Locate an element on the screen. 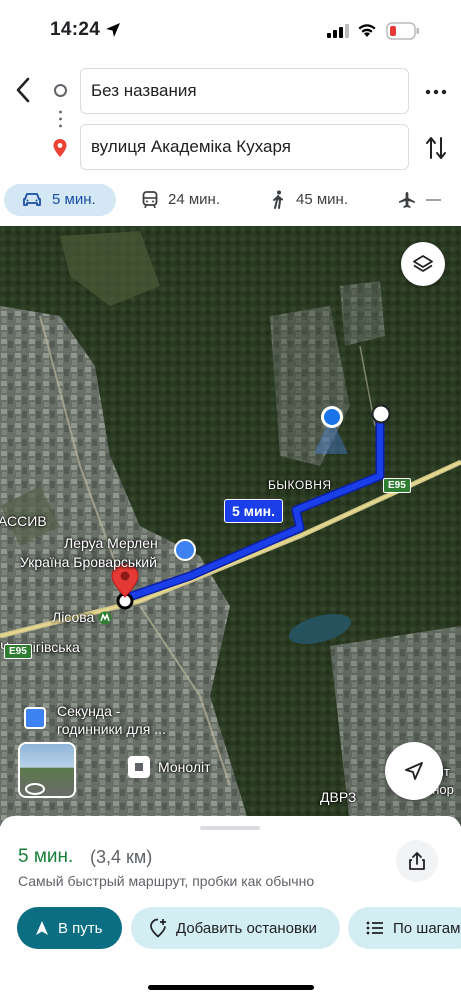 This screenshot has width=461, height=999. plane-icon is located at coordinates (407, 200).